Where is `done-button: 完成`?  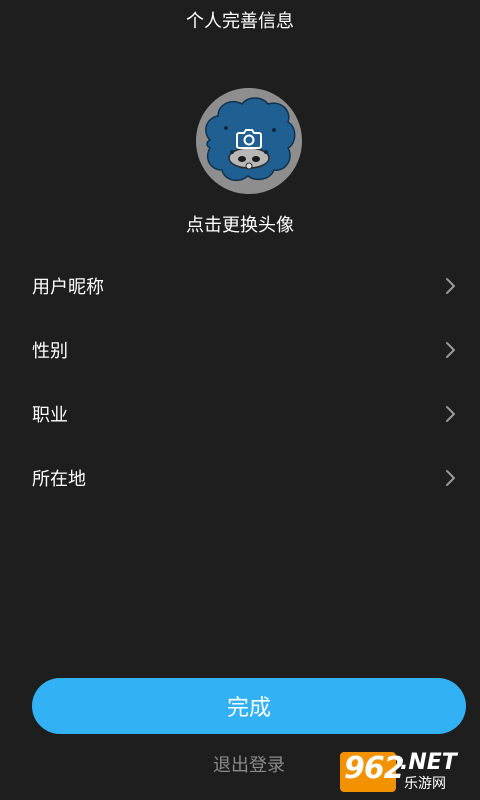 done-button: 完成 is located at coordinates (249, 706).